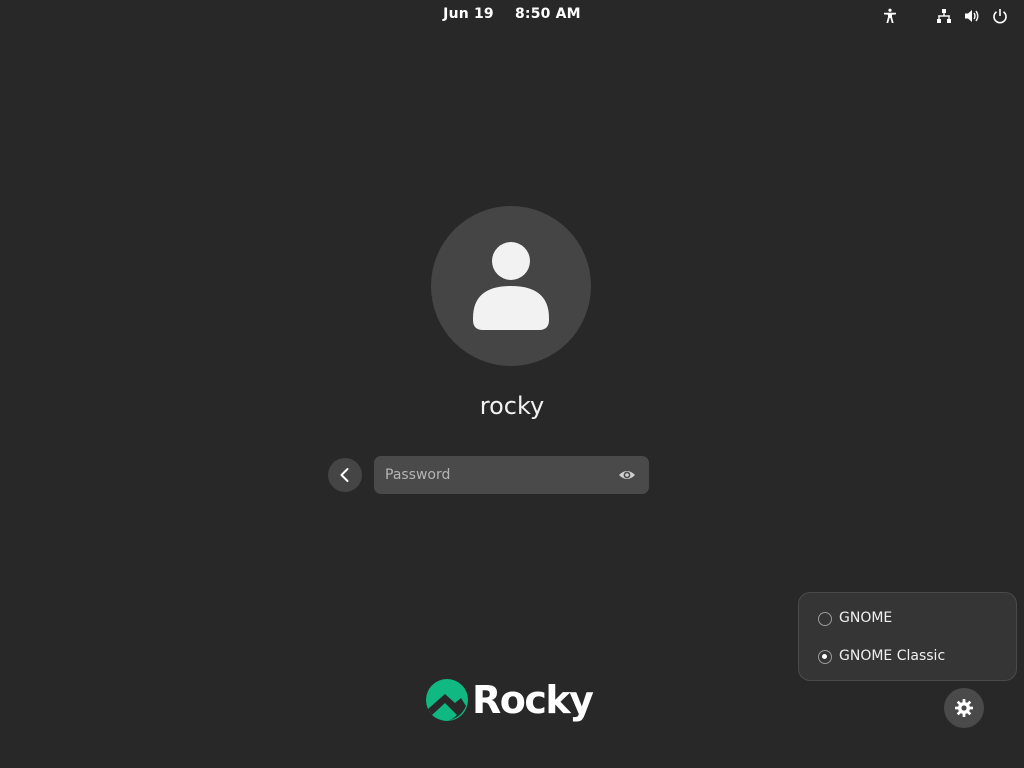  I want to click on session-settings-button, so click(964, 708).